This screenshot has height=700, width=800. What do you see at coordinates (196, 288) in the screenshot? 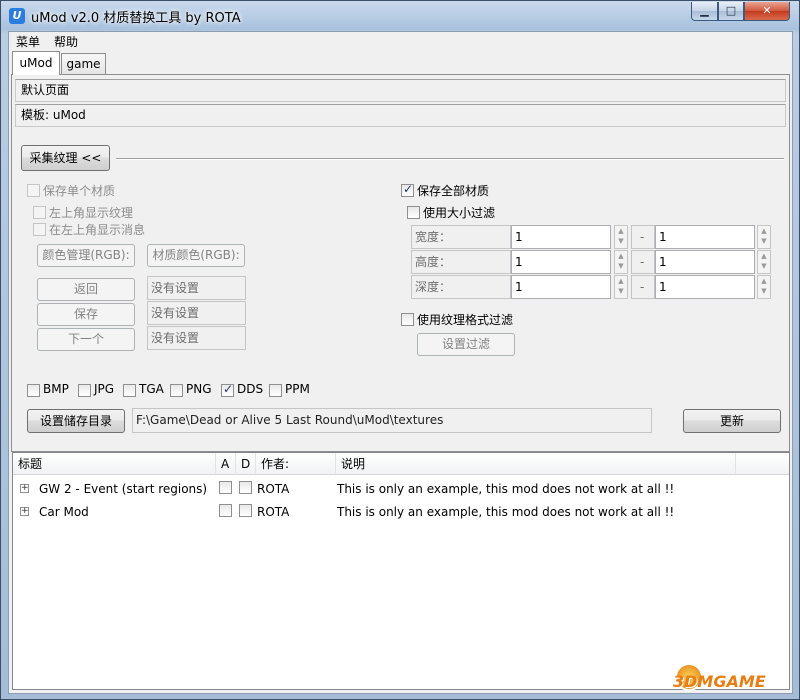
I see `back-key-field: 没有设置` at bounding box center [196, 288].